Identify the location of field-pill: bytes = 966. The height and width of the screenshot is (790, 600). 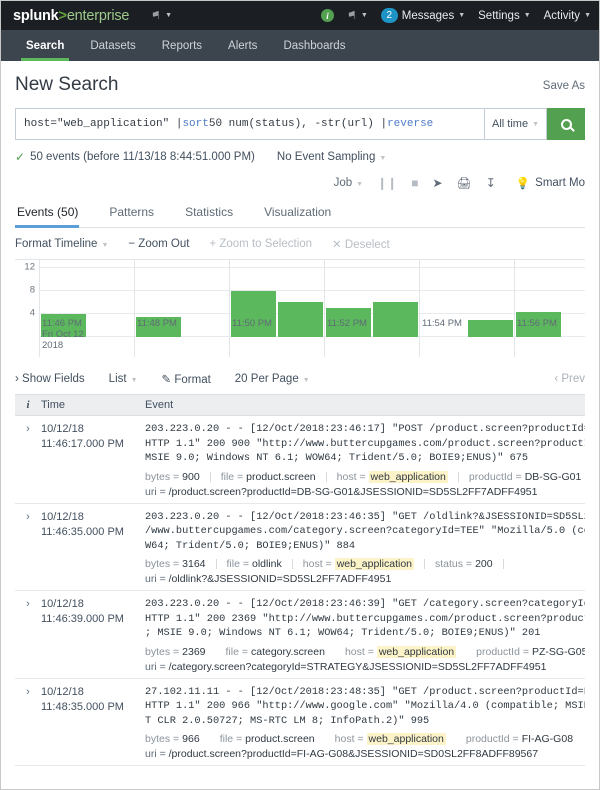
(172, 739).